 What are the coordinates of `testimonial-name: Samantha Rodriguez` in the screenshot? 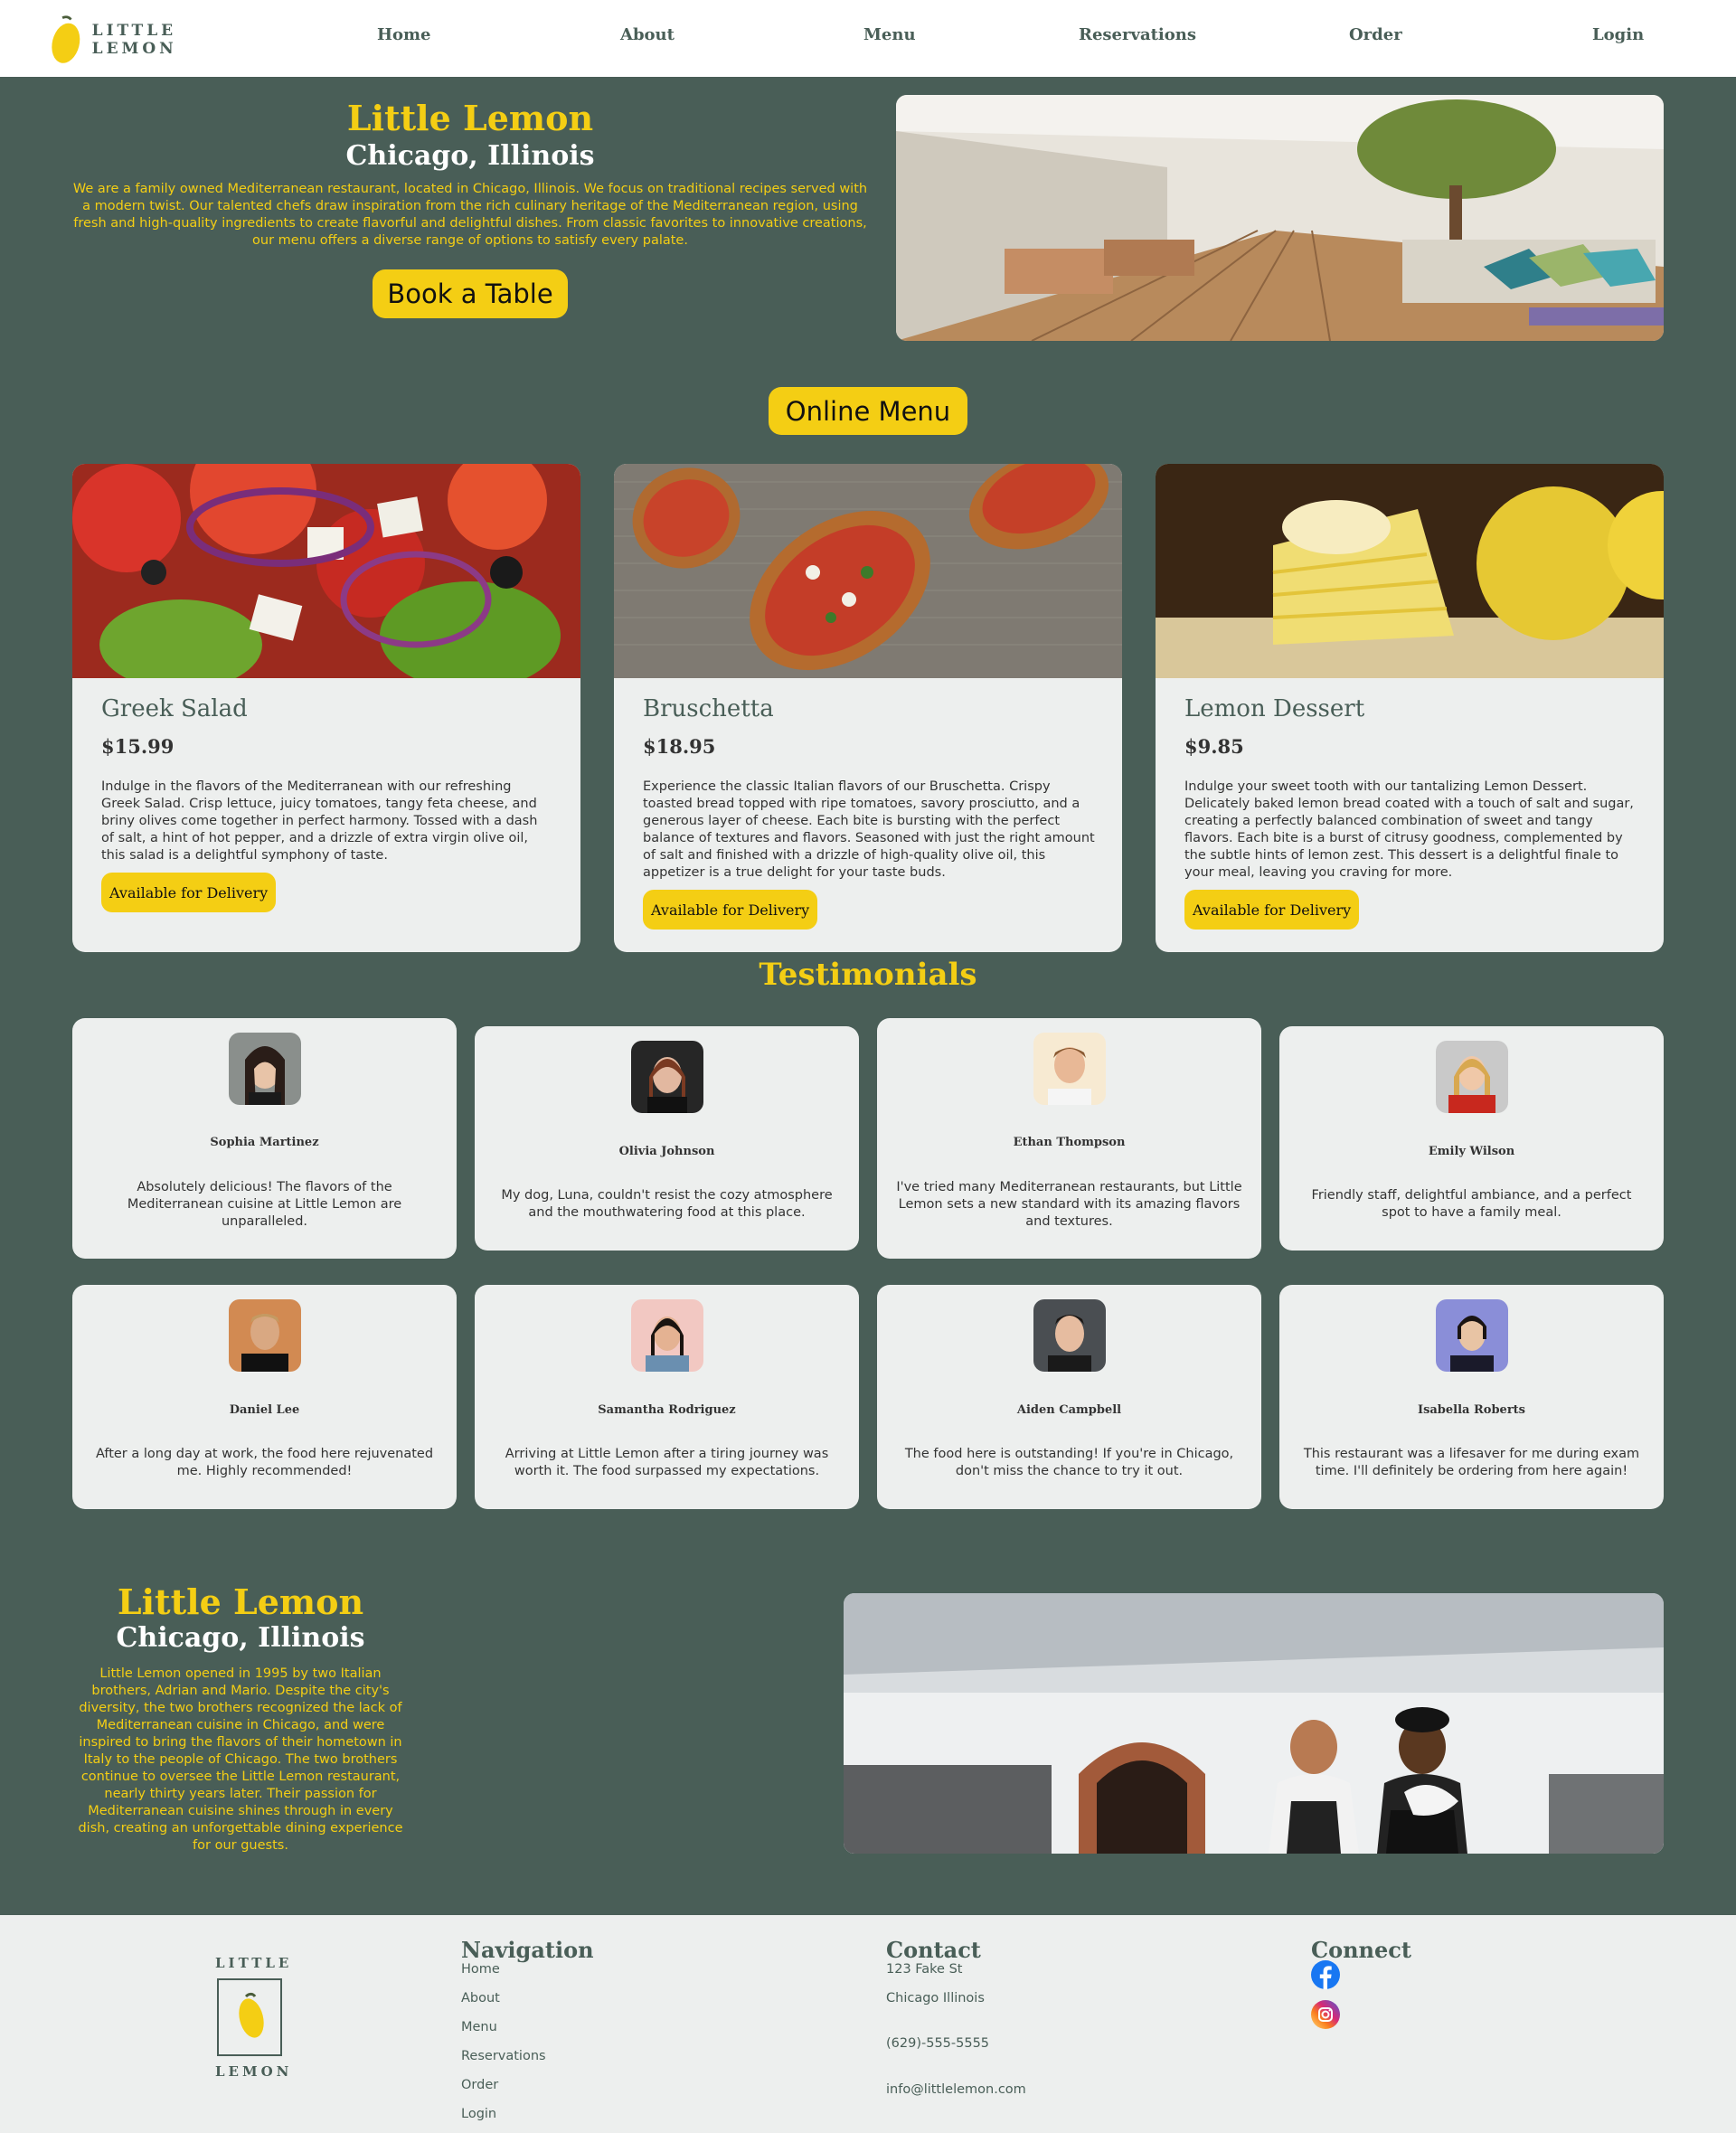 It's located at (667, 1410).